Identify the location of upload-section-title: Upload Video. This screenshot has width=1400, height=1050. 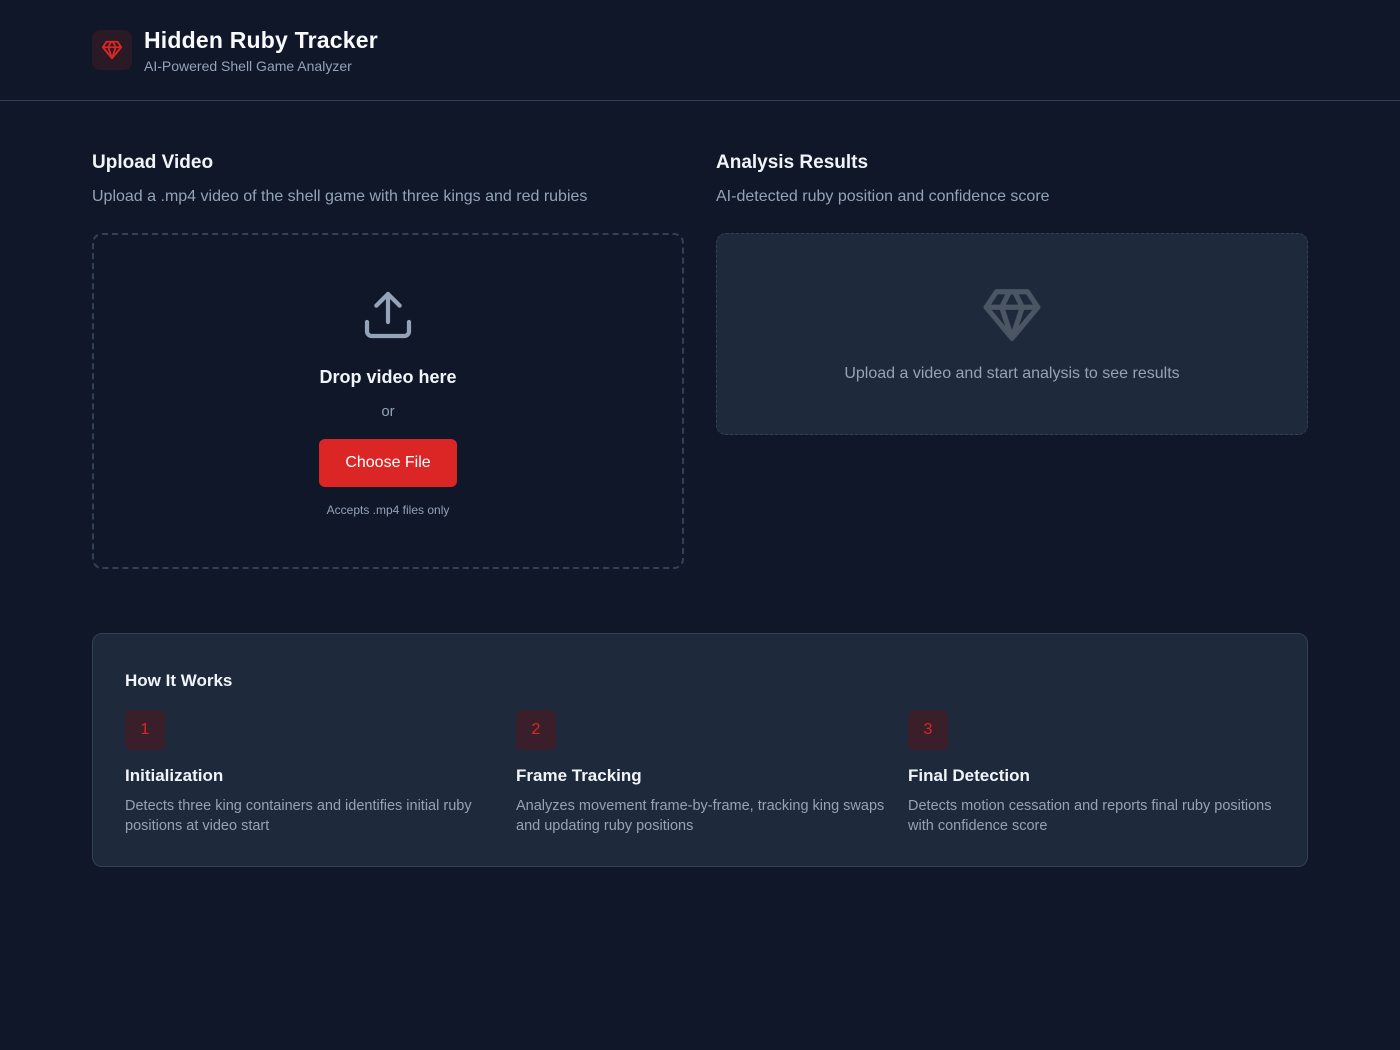
(153, 162).